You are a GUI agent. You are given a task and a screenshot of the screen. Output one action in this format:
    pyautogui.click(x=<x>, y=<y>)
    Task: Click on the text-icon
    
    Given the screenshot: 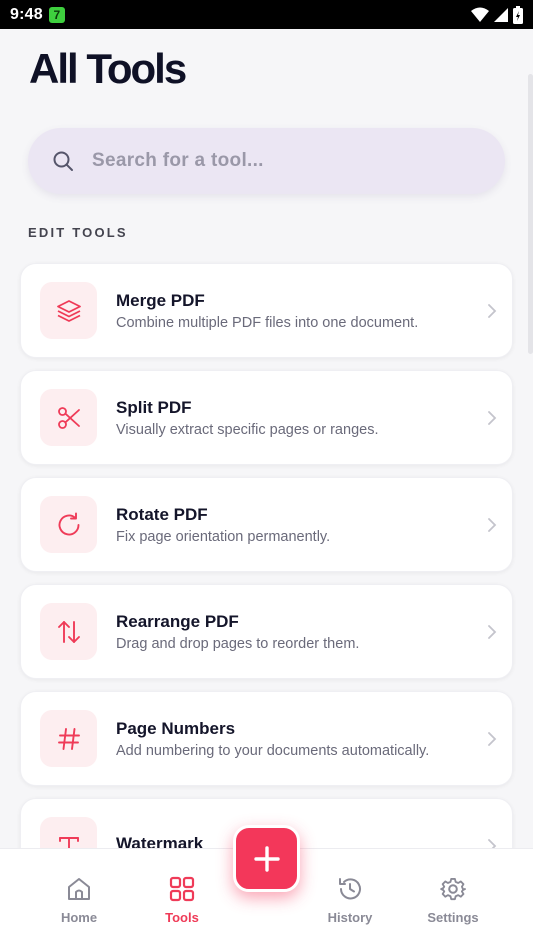 What is the action you would take?
    pyautogui.click(x=68, y=842)
    